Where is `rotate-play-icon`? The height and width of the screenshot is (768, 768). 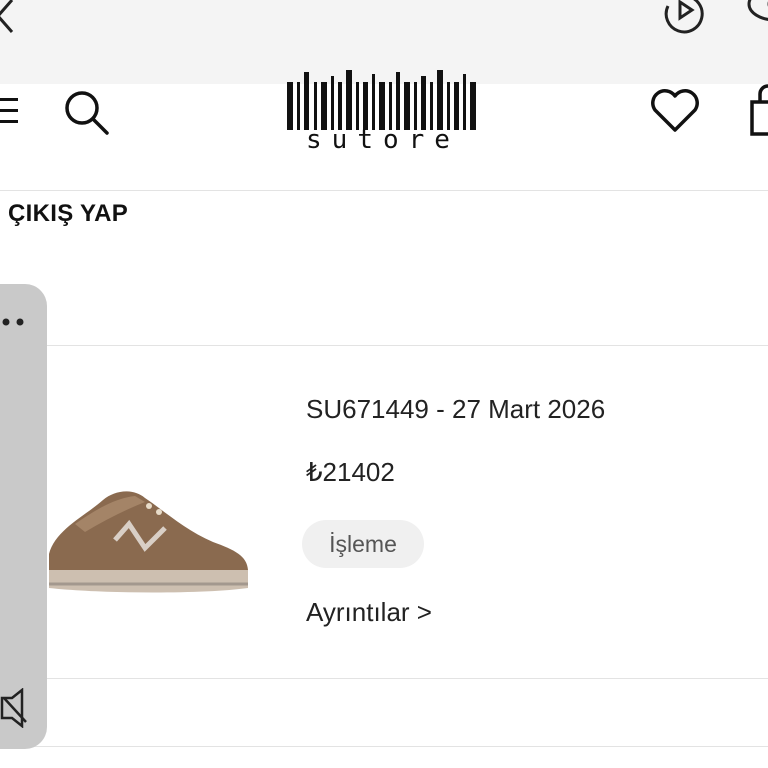 rotate-play-icon is located at coordinates (685, 20).